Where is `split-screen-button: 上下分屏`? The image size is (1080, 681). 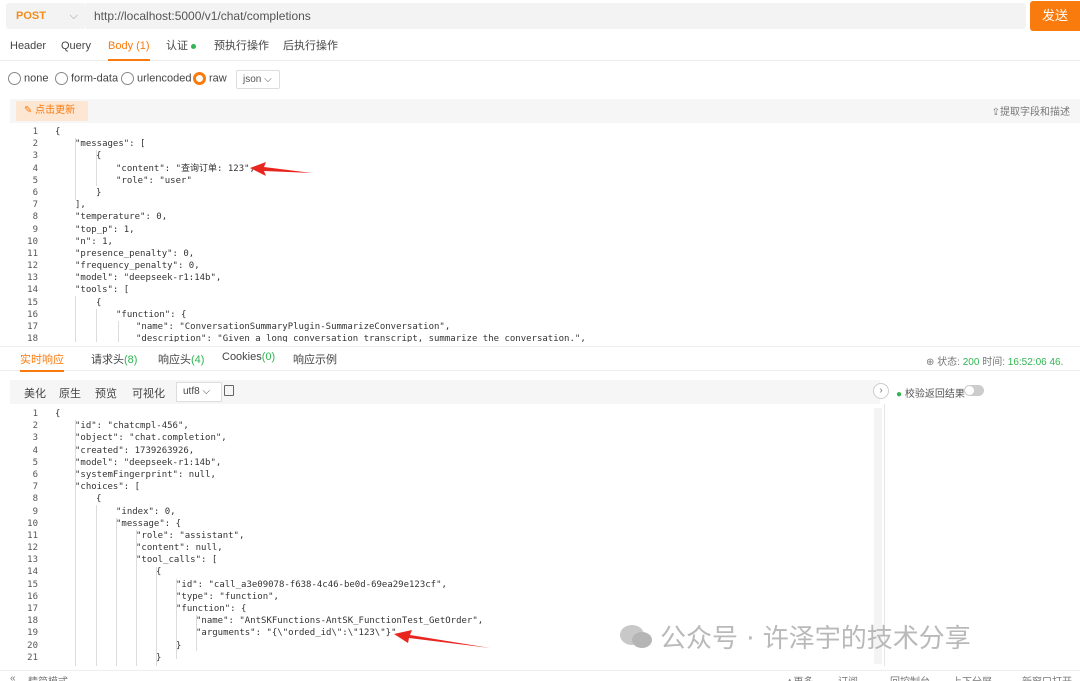 split-screen-button: 上下分屏 is located at coordinates (972, 677).